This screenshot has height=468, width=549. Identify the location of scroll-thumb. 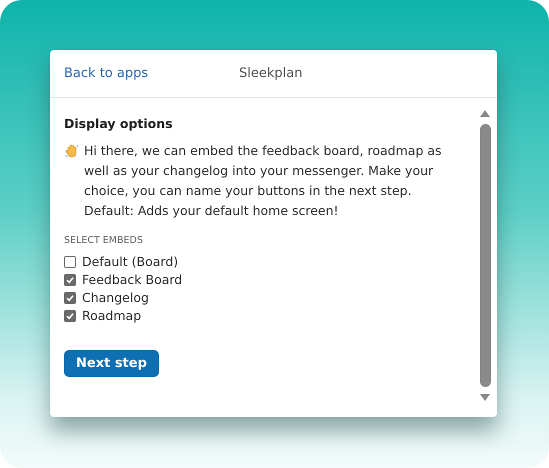
(485, 255).